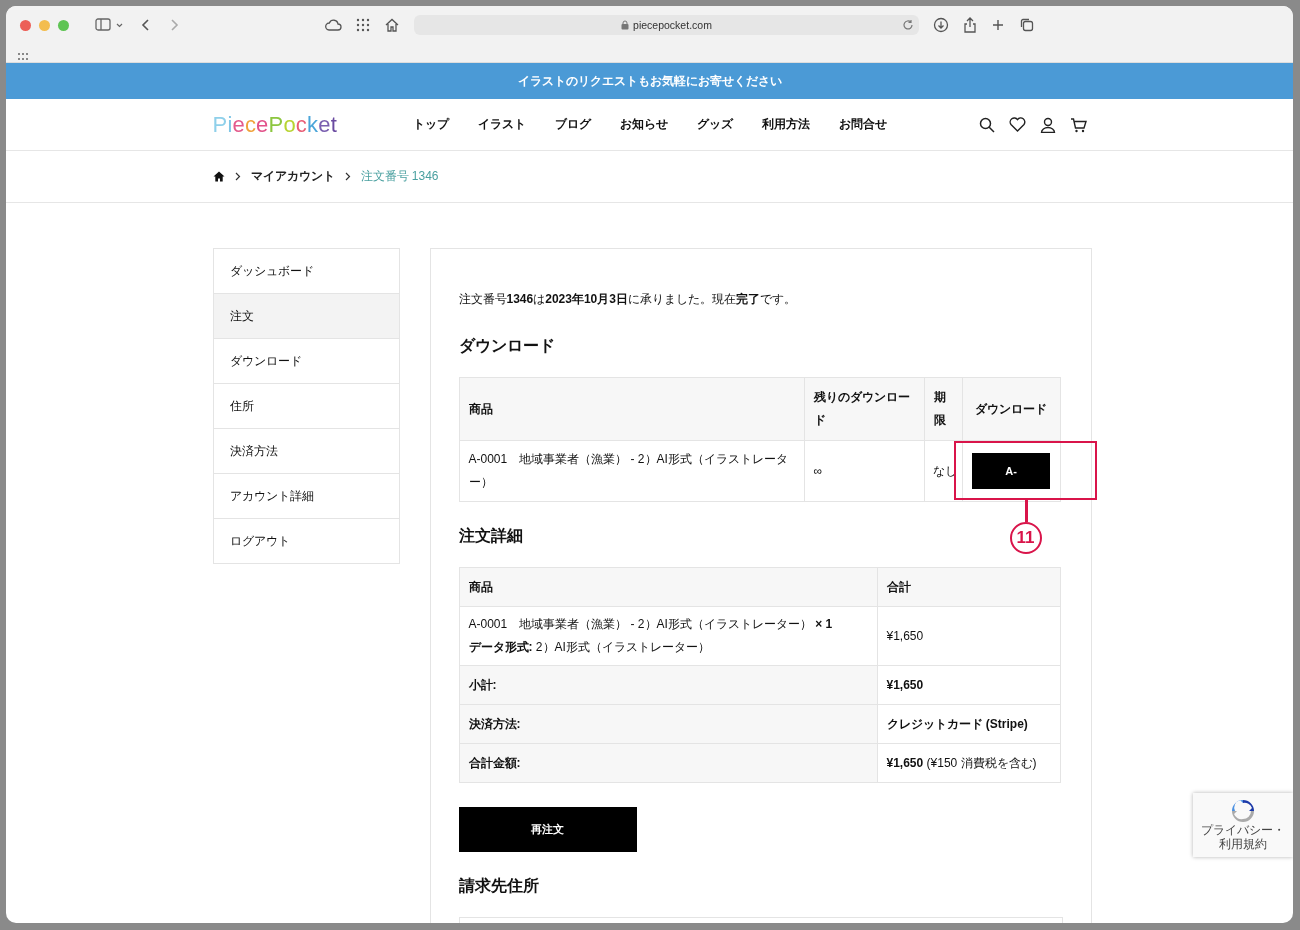  What do you see at coordinates (292, 176) in the screenshot?
I see `breadcrumb-link: マイアカウント` at bounding box center [292, 176].